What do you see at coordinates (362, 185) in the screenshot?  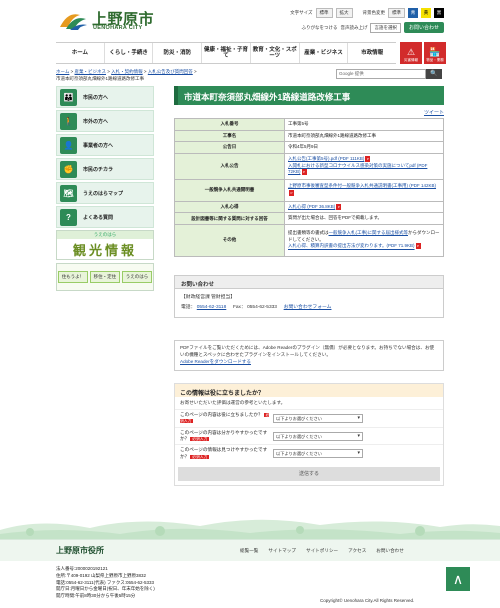 I see `common-explanation-pdf-link: 上野原市事後審査型条件付一般競争入札共通説明書(工事用) (PDF 142KB)` at bounding box center [362, 185].